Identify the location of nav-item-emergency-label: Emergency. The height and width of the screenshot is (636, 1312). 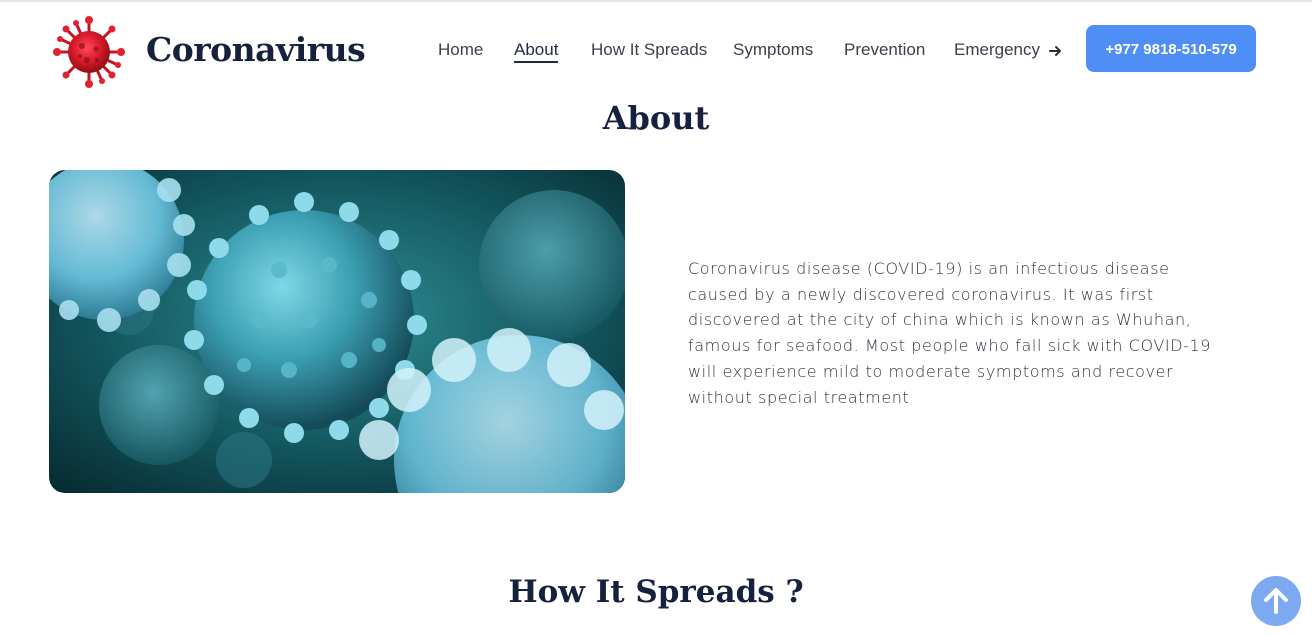
(997, 49).